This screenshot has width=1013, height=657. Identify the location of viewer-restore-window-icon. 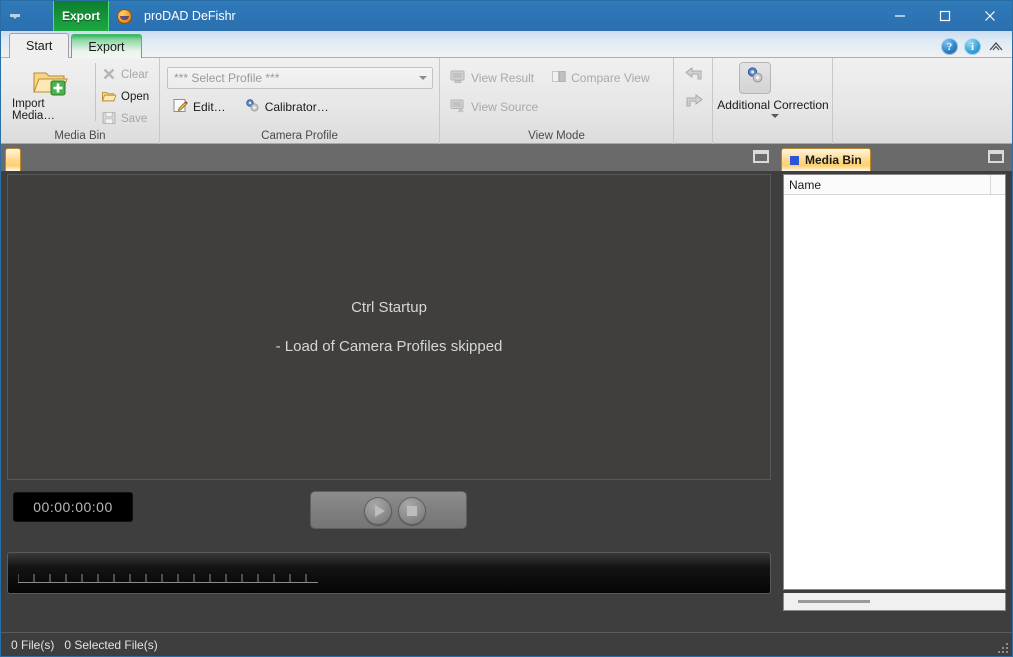
(761, 157).